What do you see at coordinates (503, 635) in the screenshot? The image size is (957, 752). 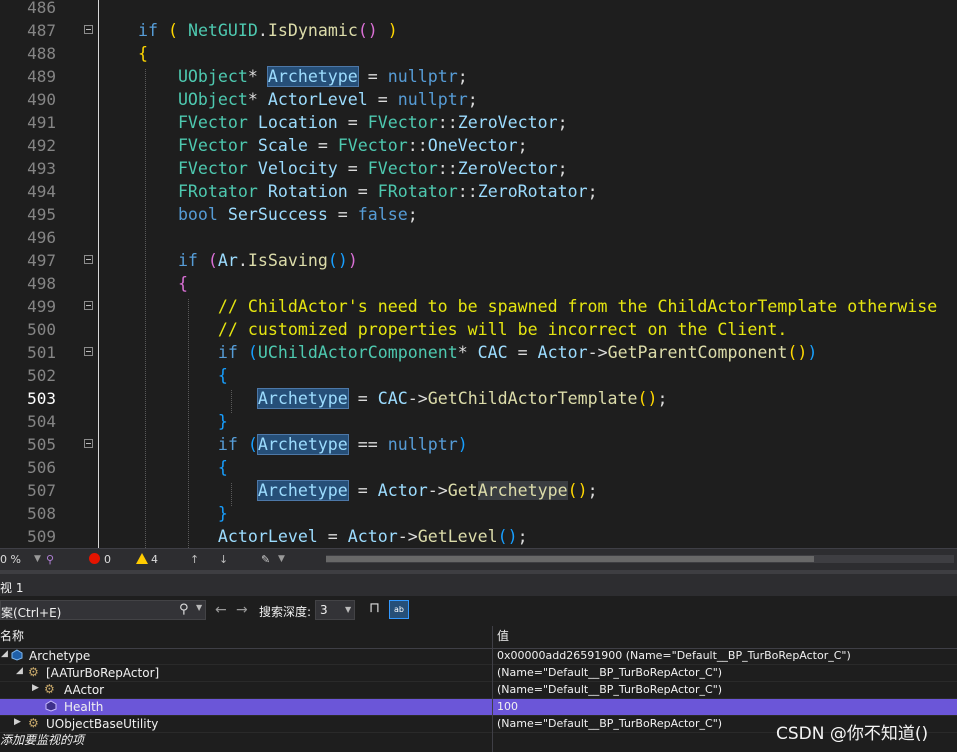 I see `col-value-header: 值` at bounding box center [503, 635].